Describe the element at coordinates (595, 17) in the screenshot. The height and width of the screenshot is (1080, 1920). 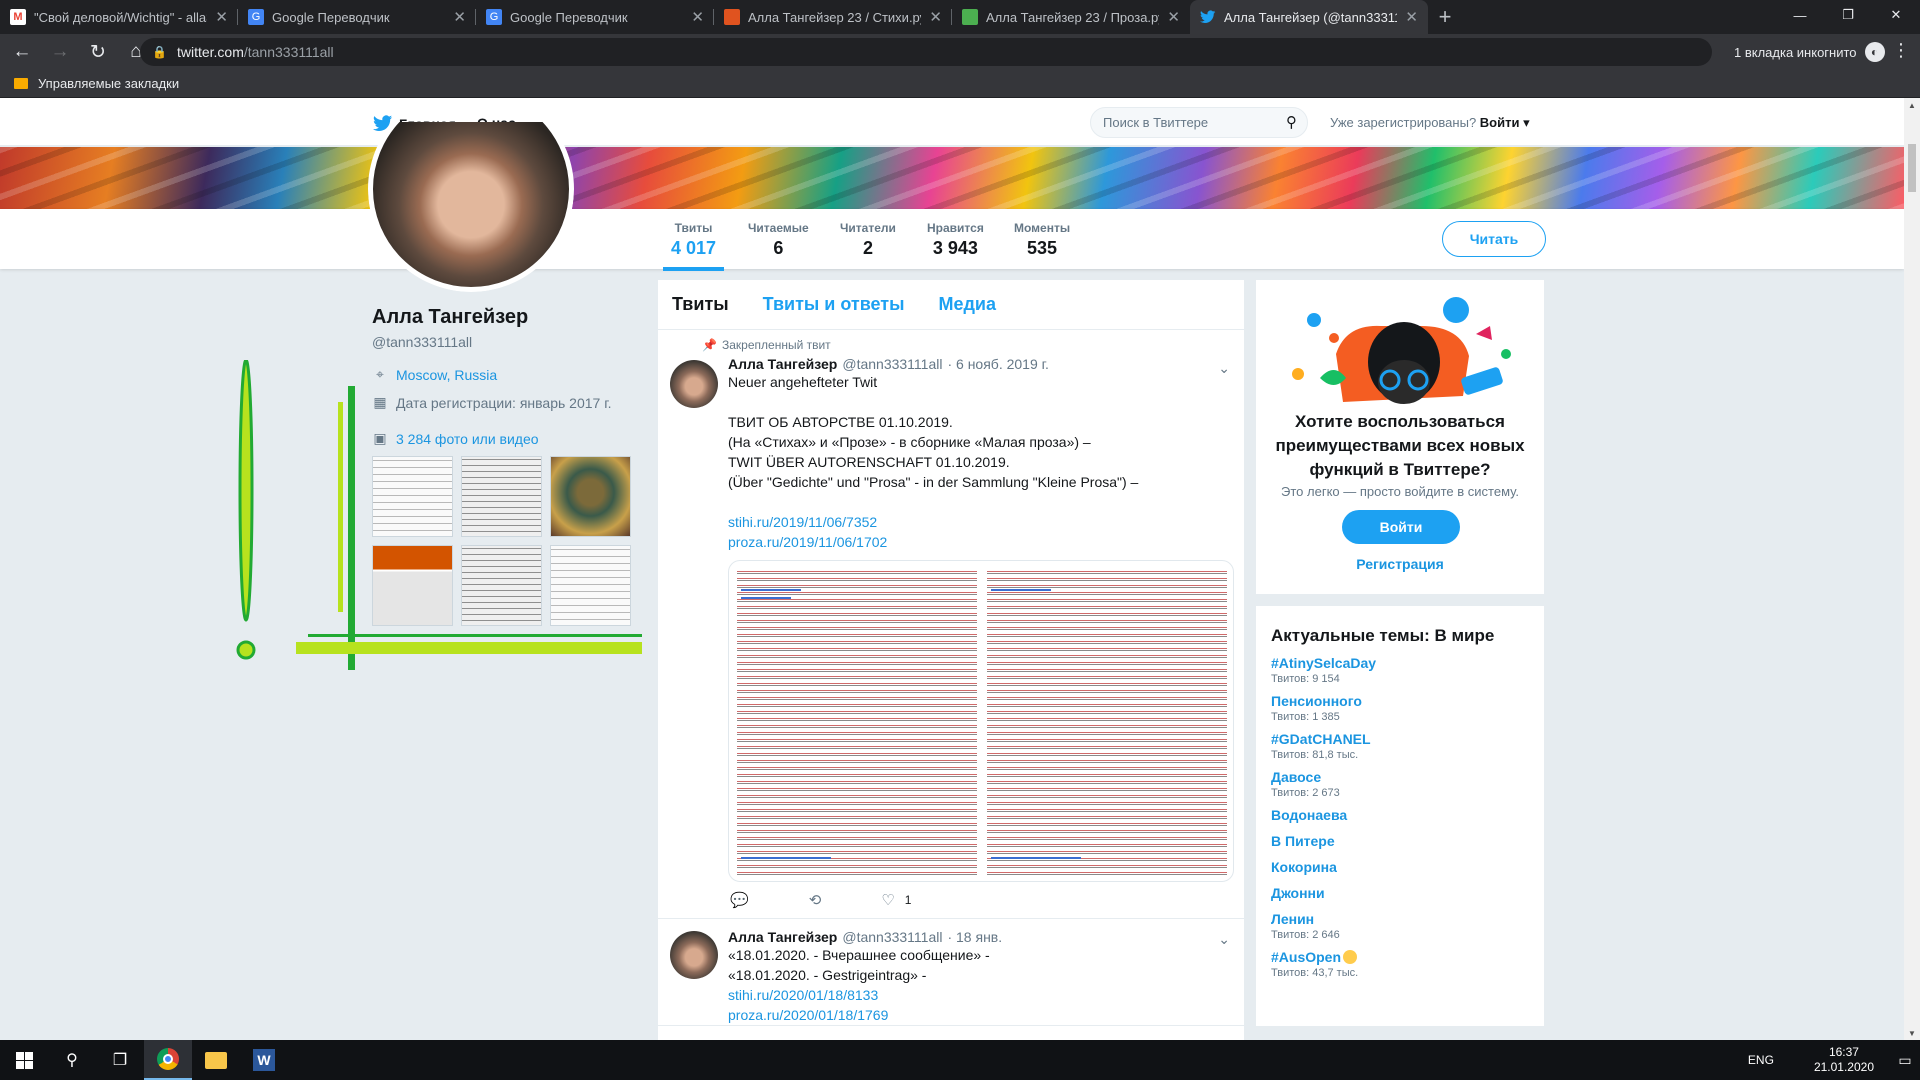
I see `browser-tab-translate-2: G Google Переводчик ✕` at that location.